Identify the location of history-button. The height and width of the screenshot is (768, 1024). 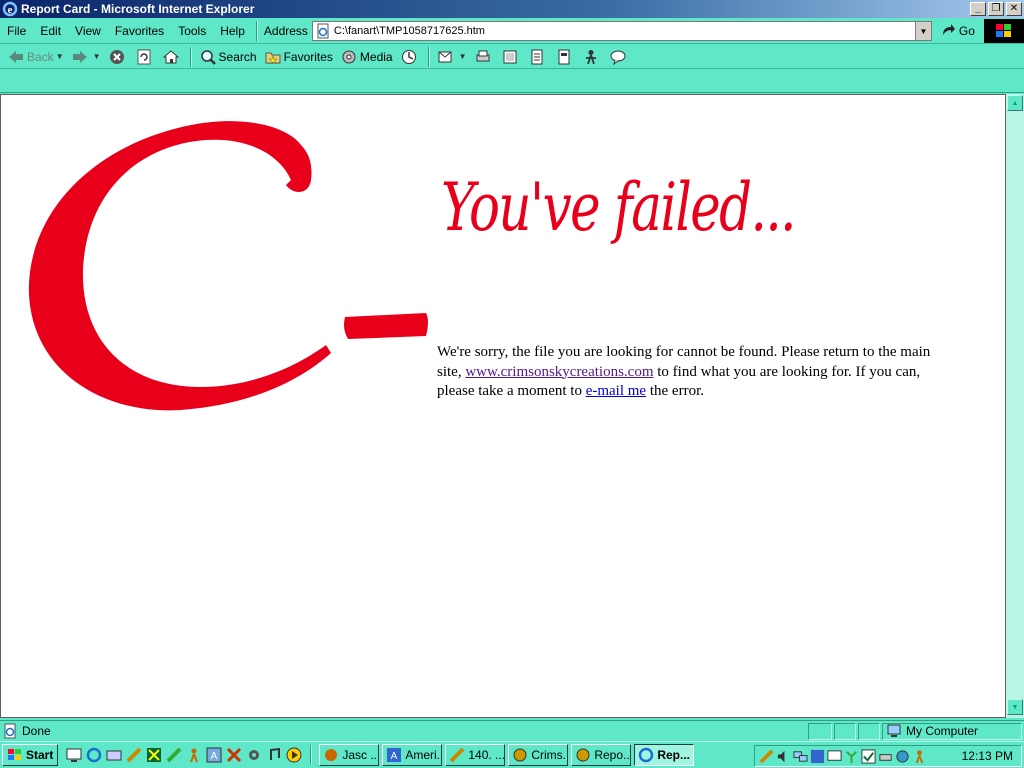
(410, 57).